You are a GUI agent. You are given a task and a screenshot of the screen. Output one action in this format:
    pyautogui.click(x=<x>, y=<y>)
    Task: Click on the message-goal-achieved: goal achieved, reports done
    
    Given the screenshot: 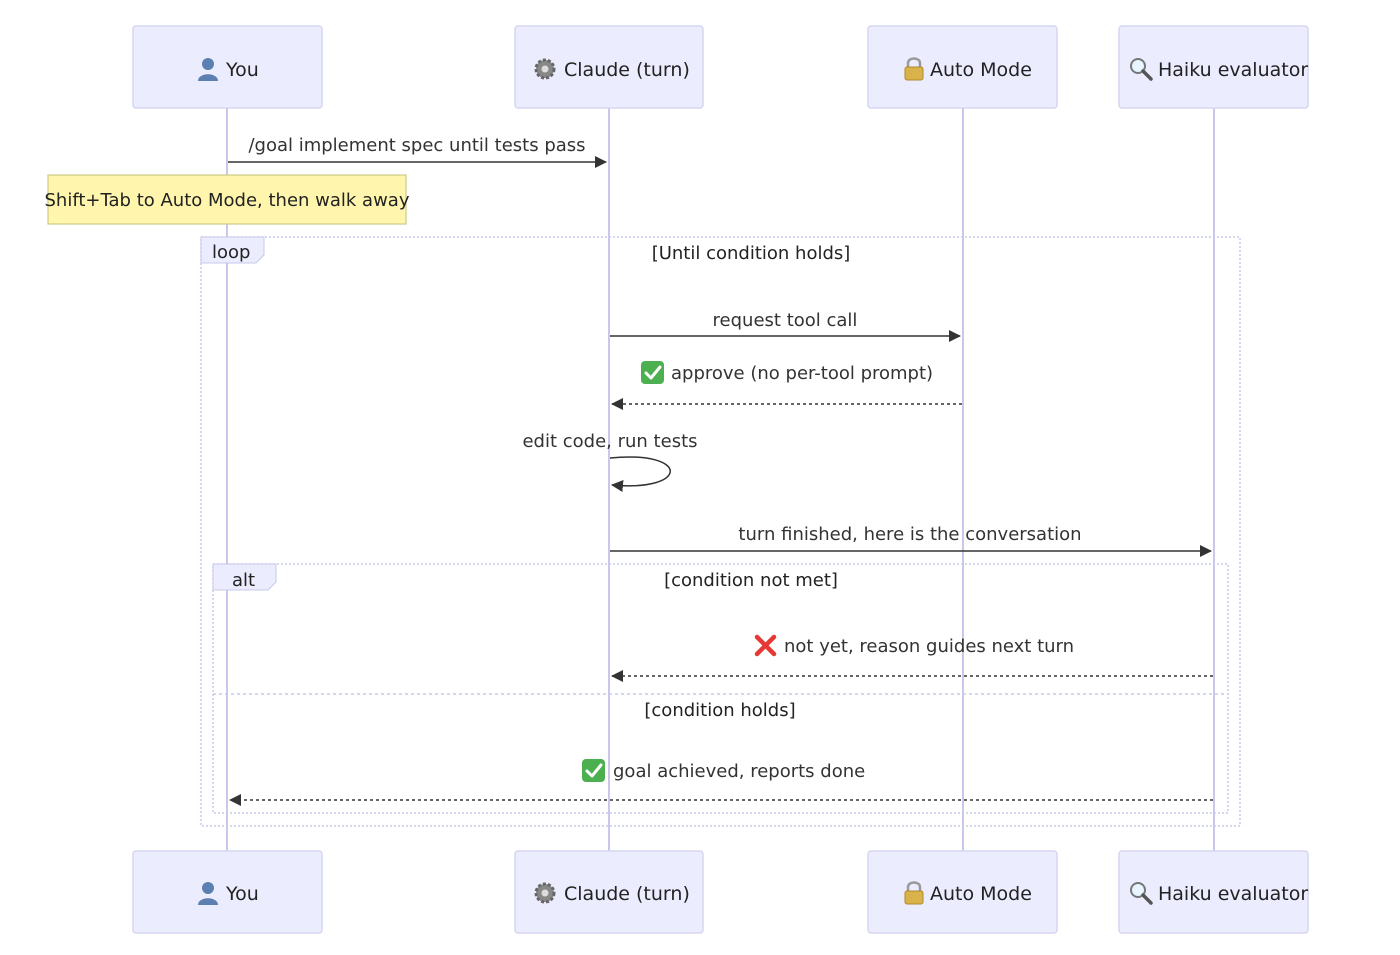 What is the action you would take?
    pyautogui.click(x=721, y=782)
    